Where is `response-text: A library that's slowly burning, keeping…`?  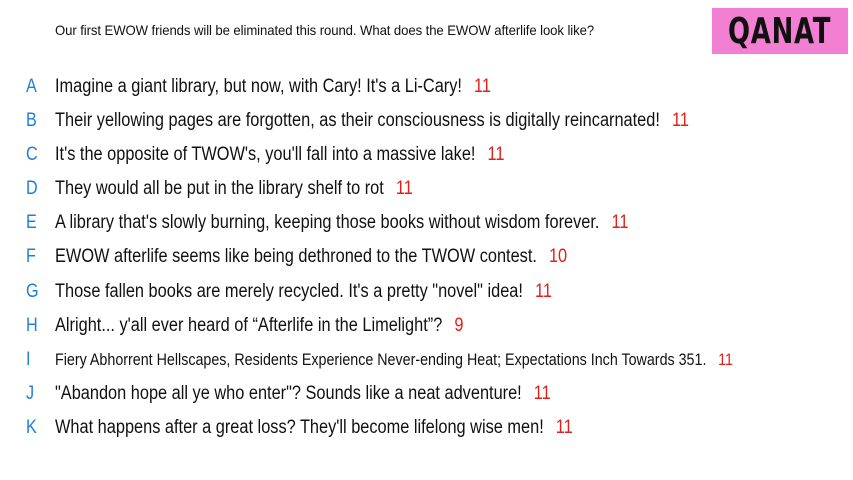
response-text: A library that's slowly burning, keeping… is located at coordinates (327, 222).